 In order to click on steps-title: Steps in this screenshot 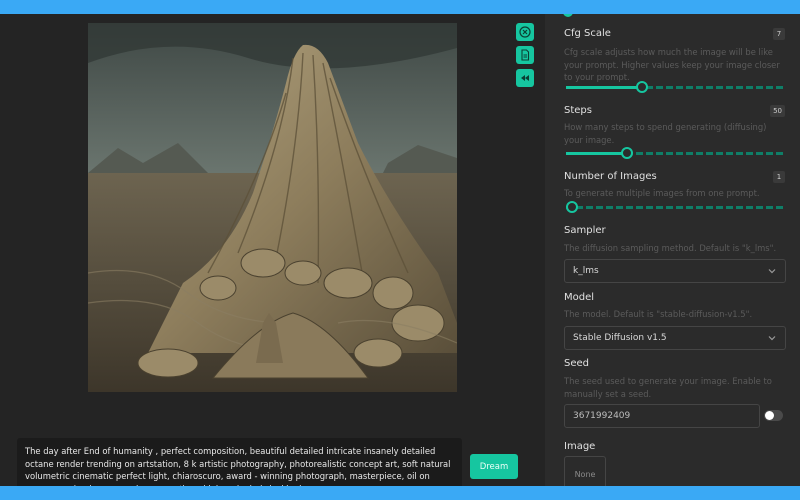, I will do `click(578, 110)`.